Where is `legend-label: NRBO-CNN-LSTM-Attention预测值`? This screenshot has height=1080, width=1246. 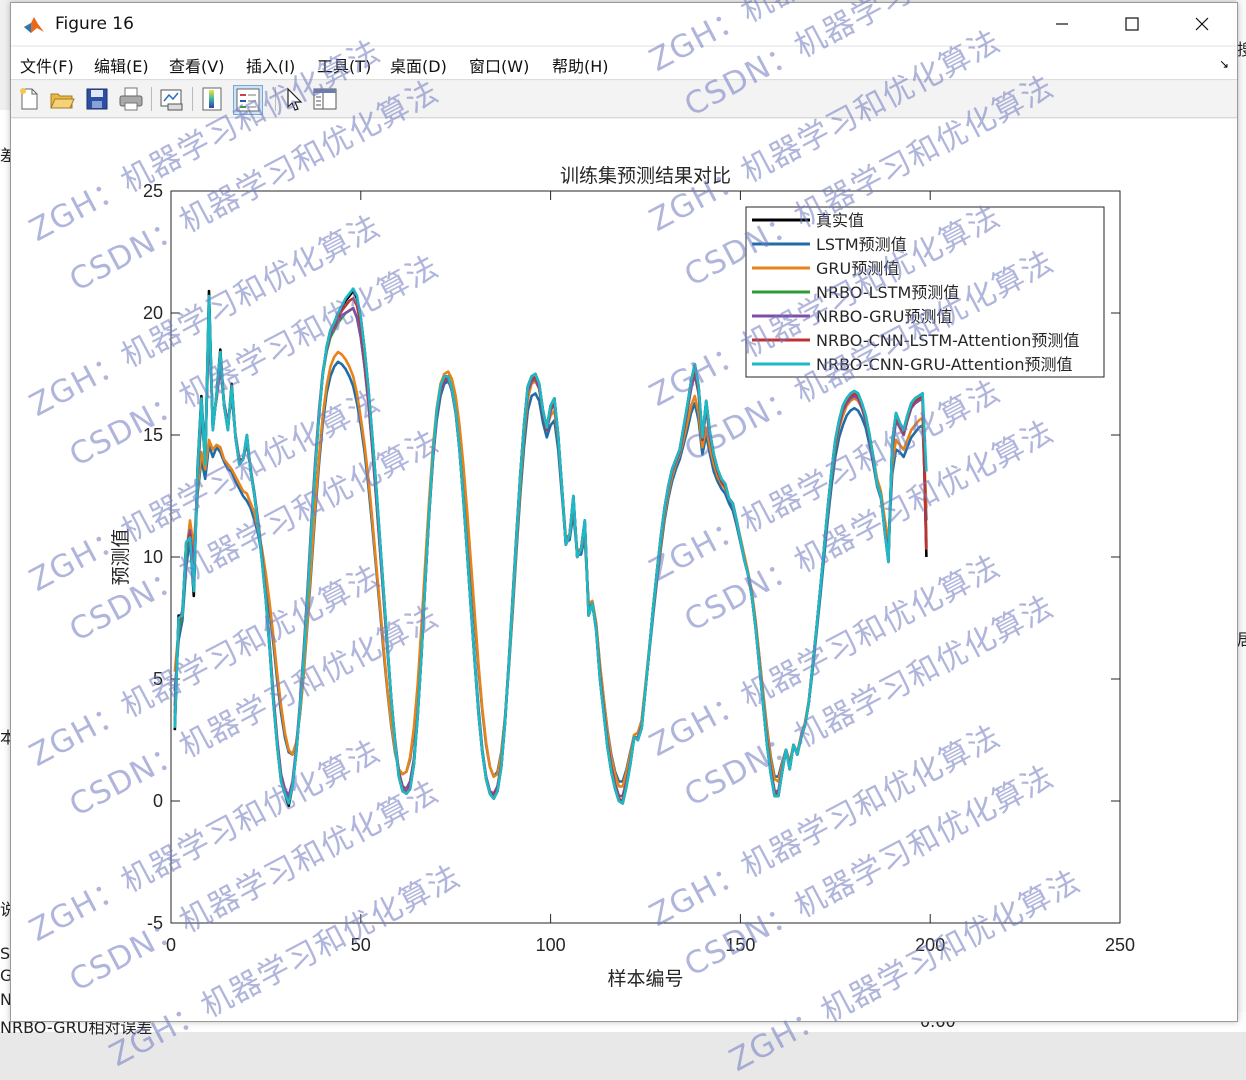
legend-label: NRBO-CNN-LSTM-Attention预测值 is located at coordinates (947, 340).